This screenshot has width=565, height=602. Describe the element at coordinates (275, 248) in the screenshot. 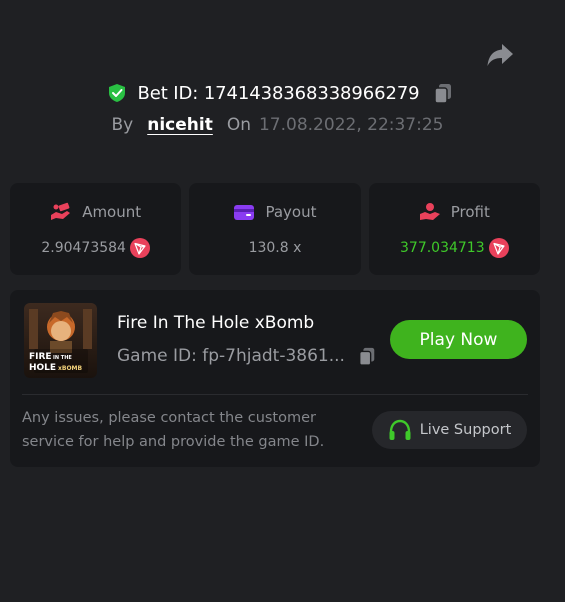

I see `payout-value: 130.8 x` at that location.